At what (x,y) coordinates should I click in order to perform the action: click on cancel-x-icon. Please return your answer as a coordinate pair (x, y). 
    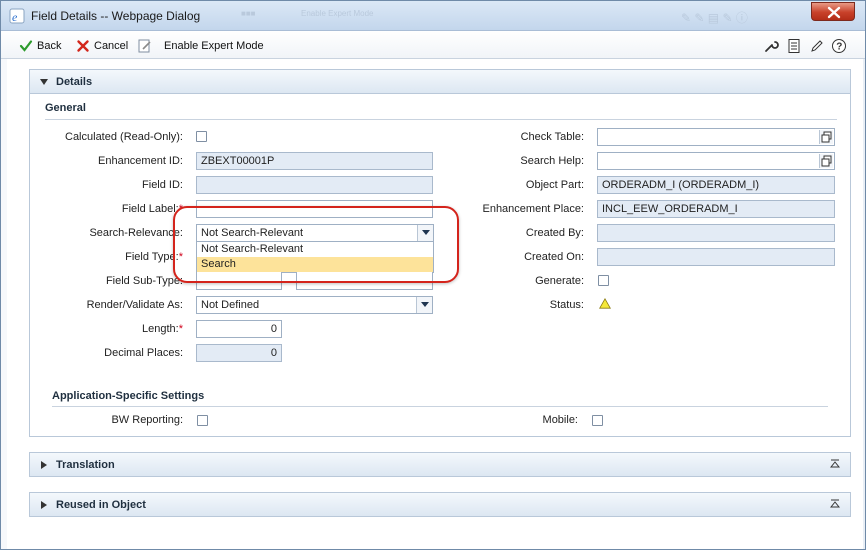
    Looking at the image, I should click on (83, 46).